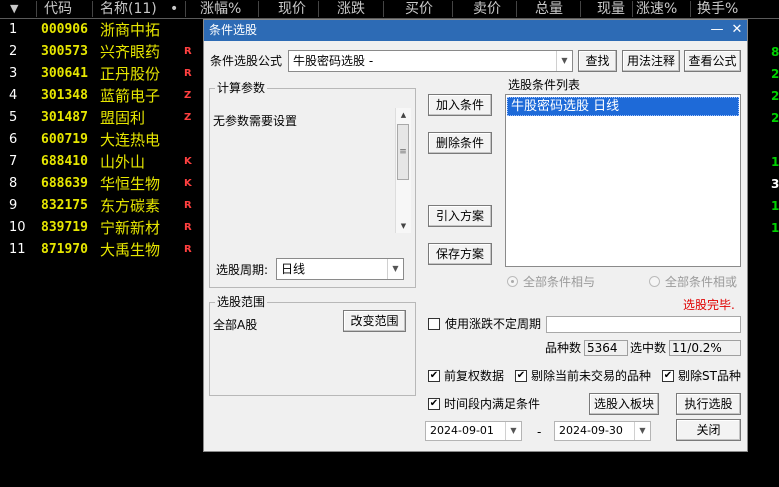  I want to click on period-select: 日线 ▼, so click(340, 269).